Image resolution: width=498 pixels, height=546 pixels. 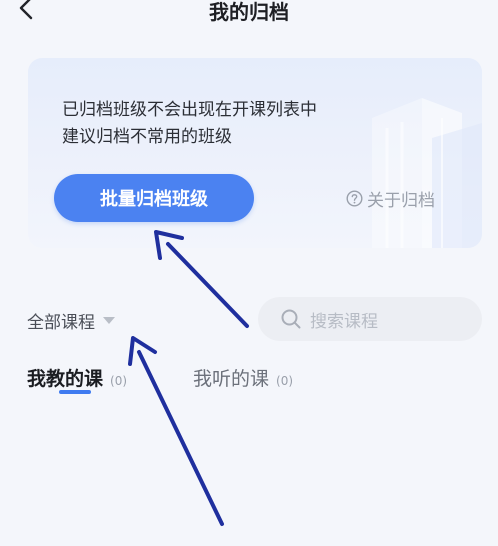 What do you see at coordinates (109, 320) in the screenshot?
I see `caret-down-icon` at bounding box center [109, 320].